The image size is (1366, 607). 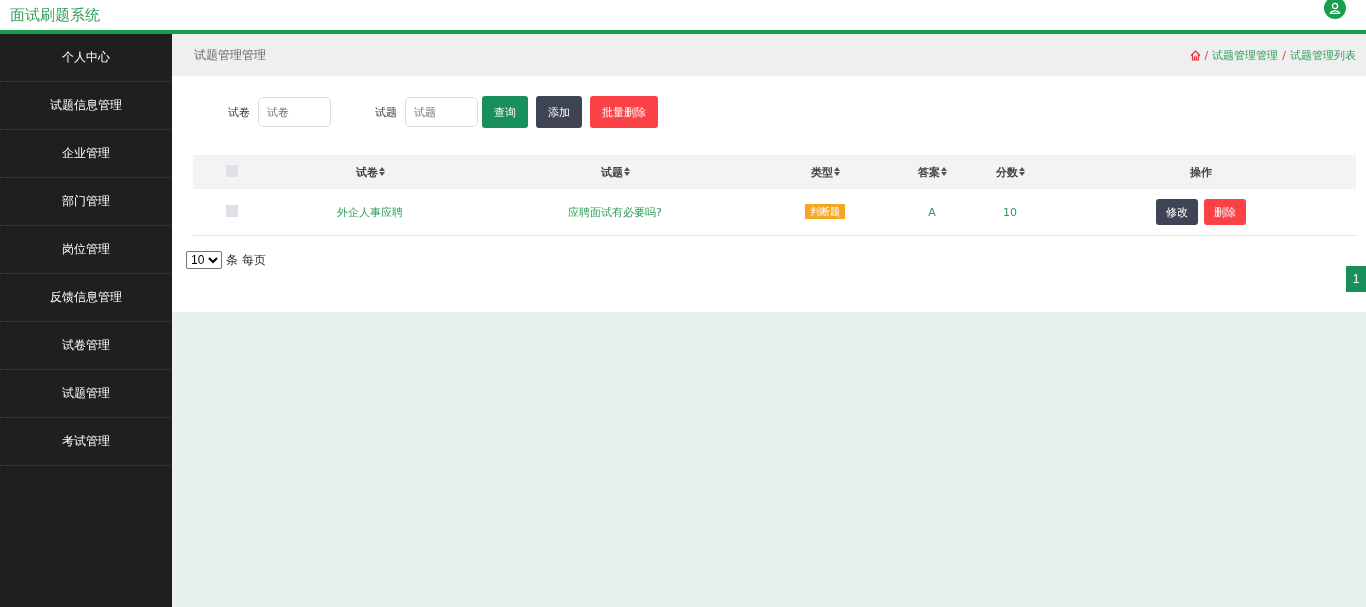 I want to click on search-field: 试卷, so click(x=294, y=112).